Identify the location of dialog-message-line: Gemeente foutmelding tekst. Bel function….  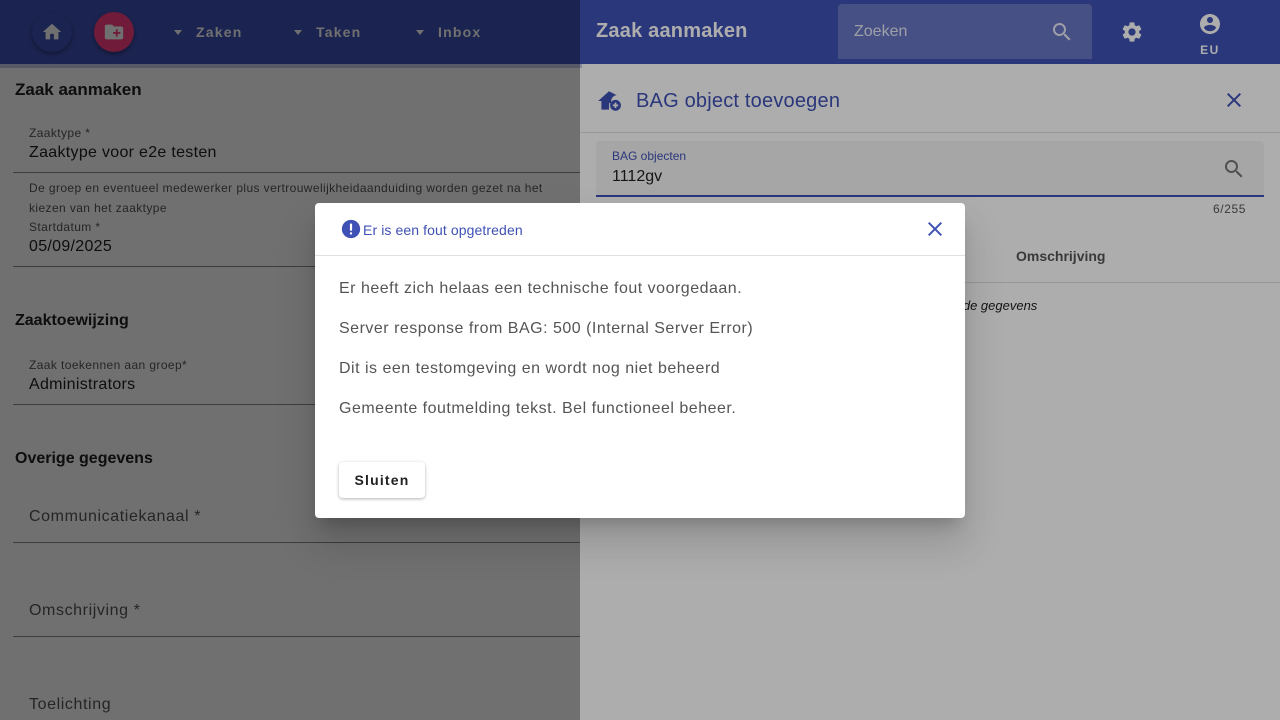
(538, 408).